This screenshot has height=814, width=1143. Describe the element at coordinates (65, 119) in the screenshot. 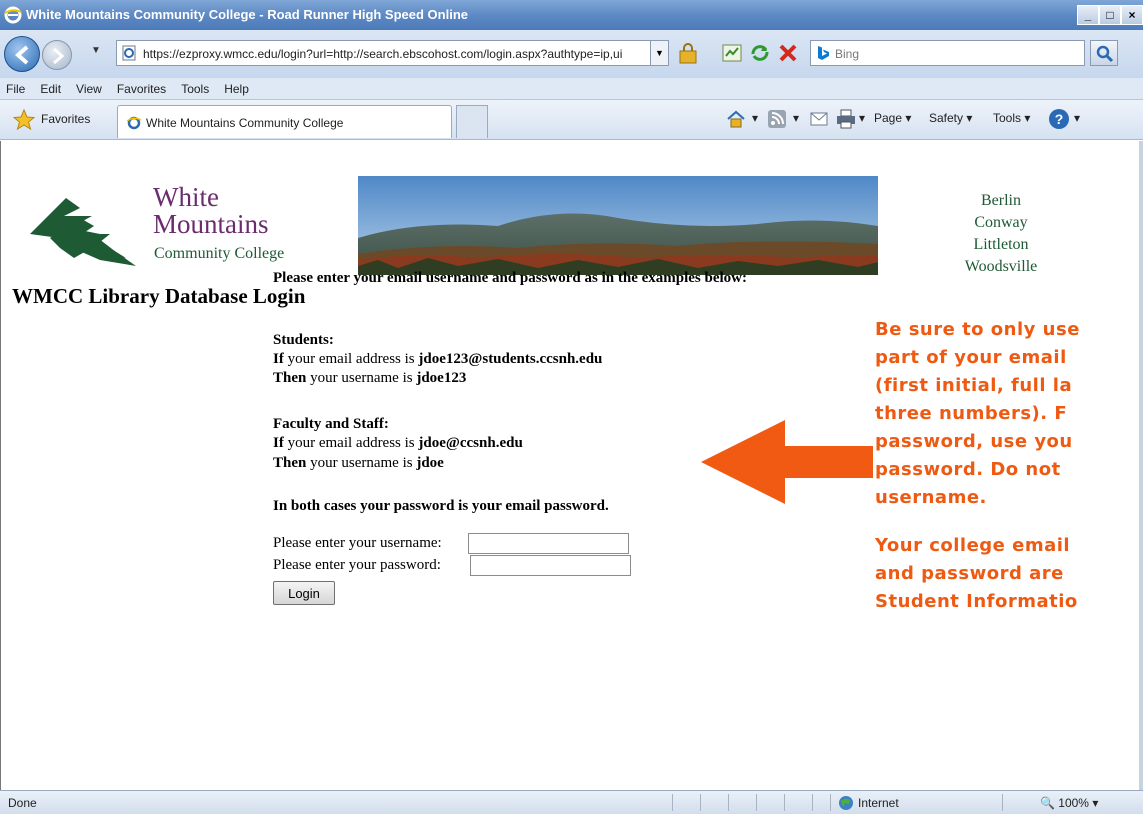

I see `favorites-button: Favorites` at that location.